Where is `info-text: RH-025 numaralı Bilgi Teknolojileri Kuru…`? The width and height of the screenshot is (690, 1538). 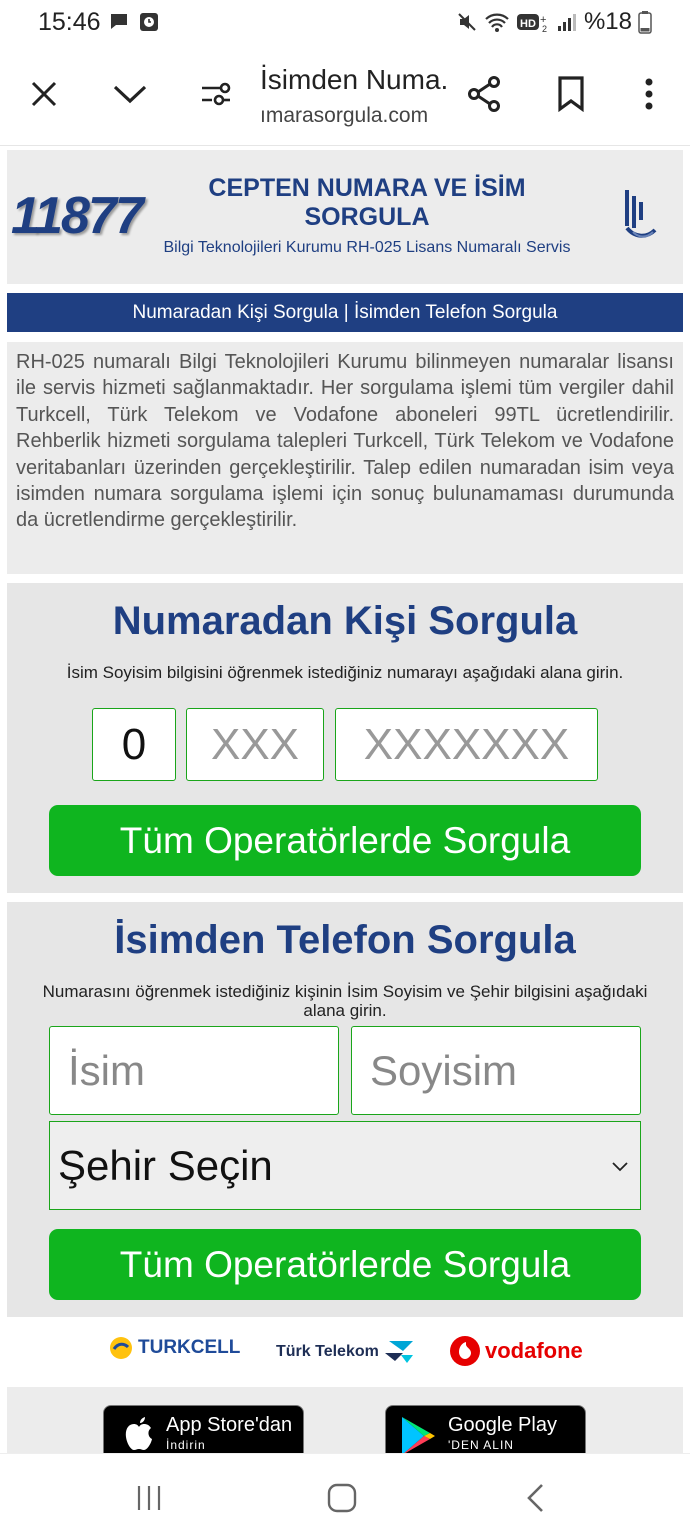
info-text: RH-025 numaralı Bilgi Teknolojileri Kuru… is located at coordinates (345, 458).